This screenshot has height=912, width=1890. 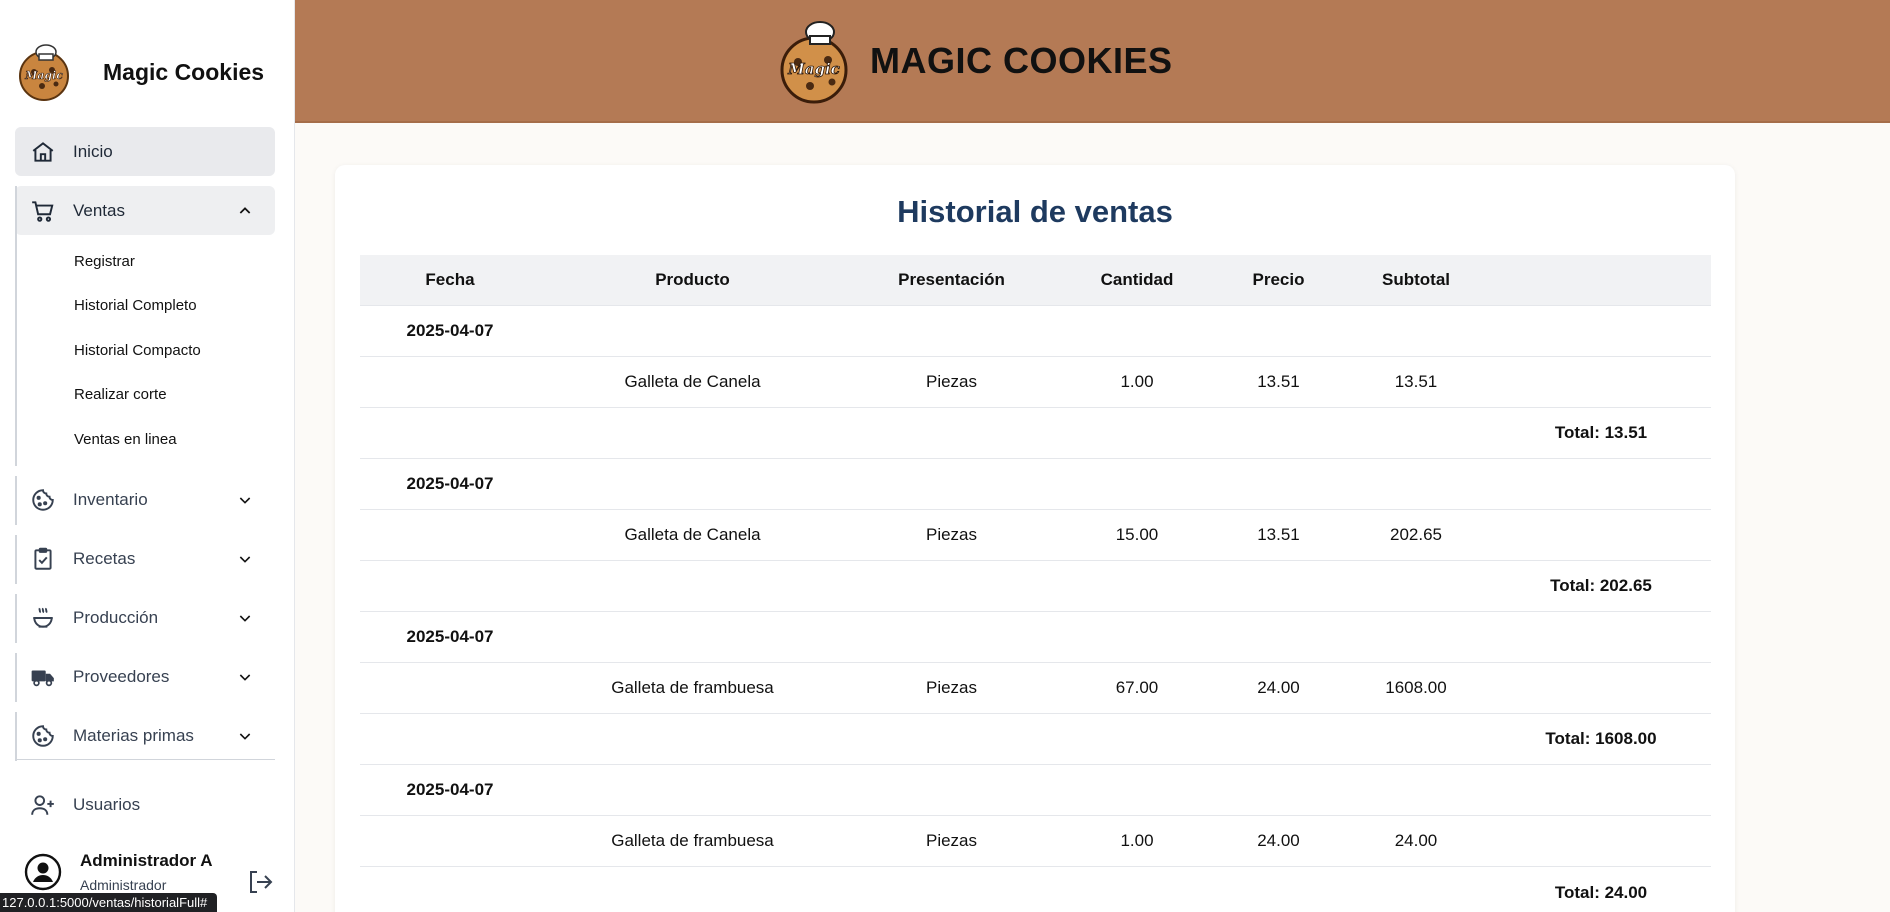 I want to click on sidebar-item-usuarios: Usuarios, so click(x=145, y=804).